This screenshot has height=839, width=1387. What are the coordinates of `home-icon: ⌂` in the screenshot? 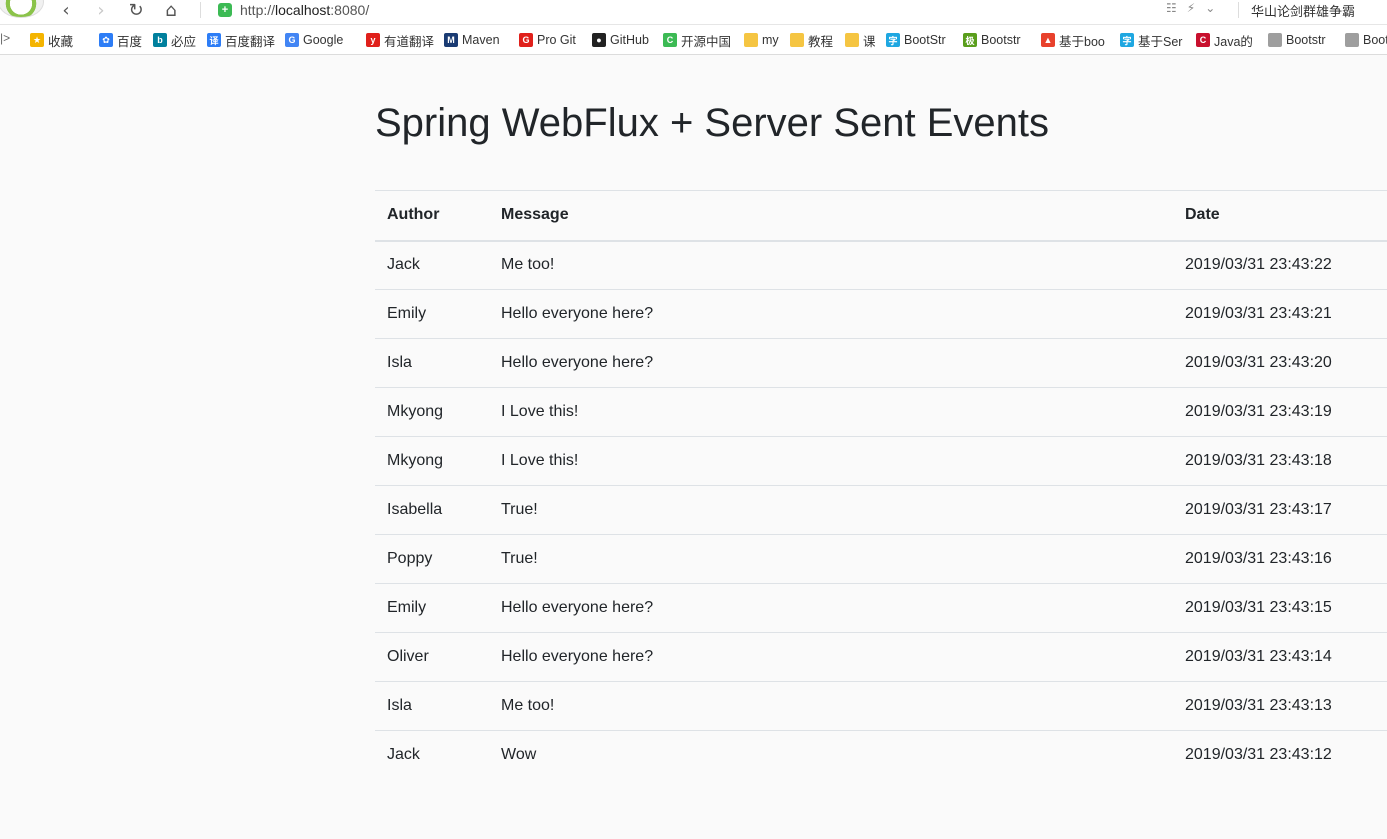 It's located at (171, 10).